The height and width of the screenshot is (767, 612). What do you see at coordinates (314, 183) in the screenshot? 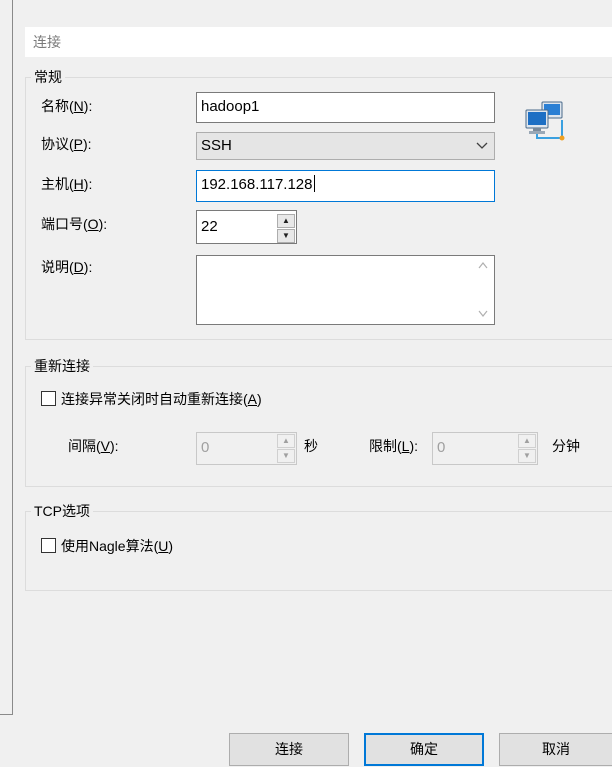
I see `text-caret` at bounding box center [314, 183].